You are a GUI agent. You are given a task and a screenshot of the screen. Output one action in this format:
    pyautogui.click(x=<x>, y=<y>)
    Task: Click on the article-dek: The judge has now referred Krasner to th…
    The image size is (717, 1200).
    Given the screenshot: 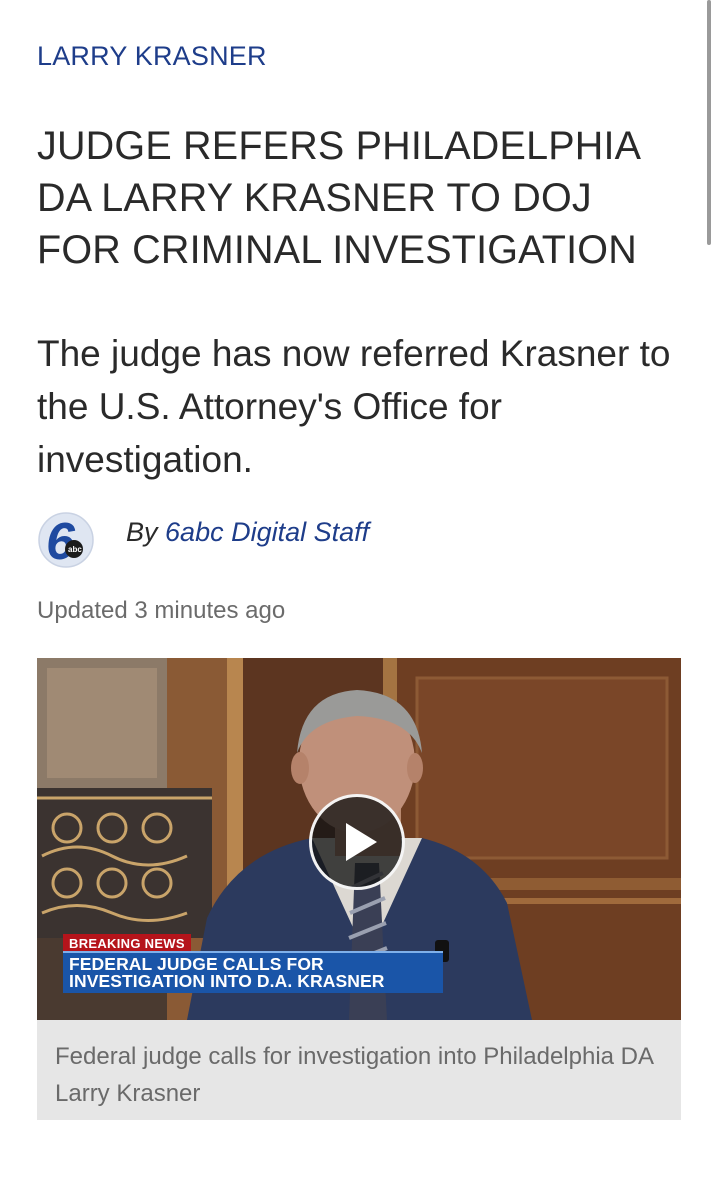 What is the action you would take?
    pyautogui.click(x=354, y=406)
    